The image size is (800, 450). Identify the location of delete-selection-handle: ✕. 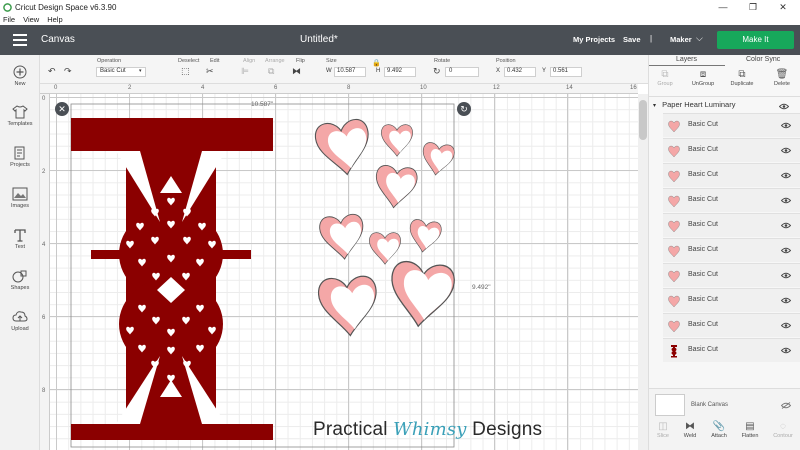
(62, 109).